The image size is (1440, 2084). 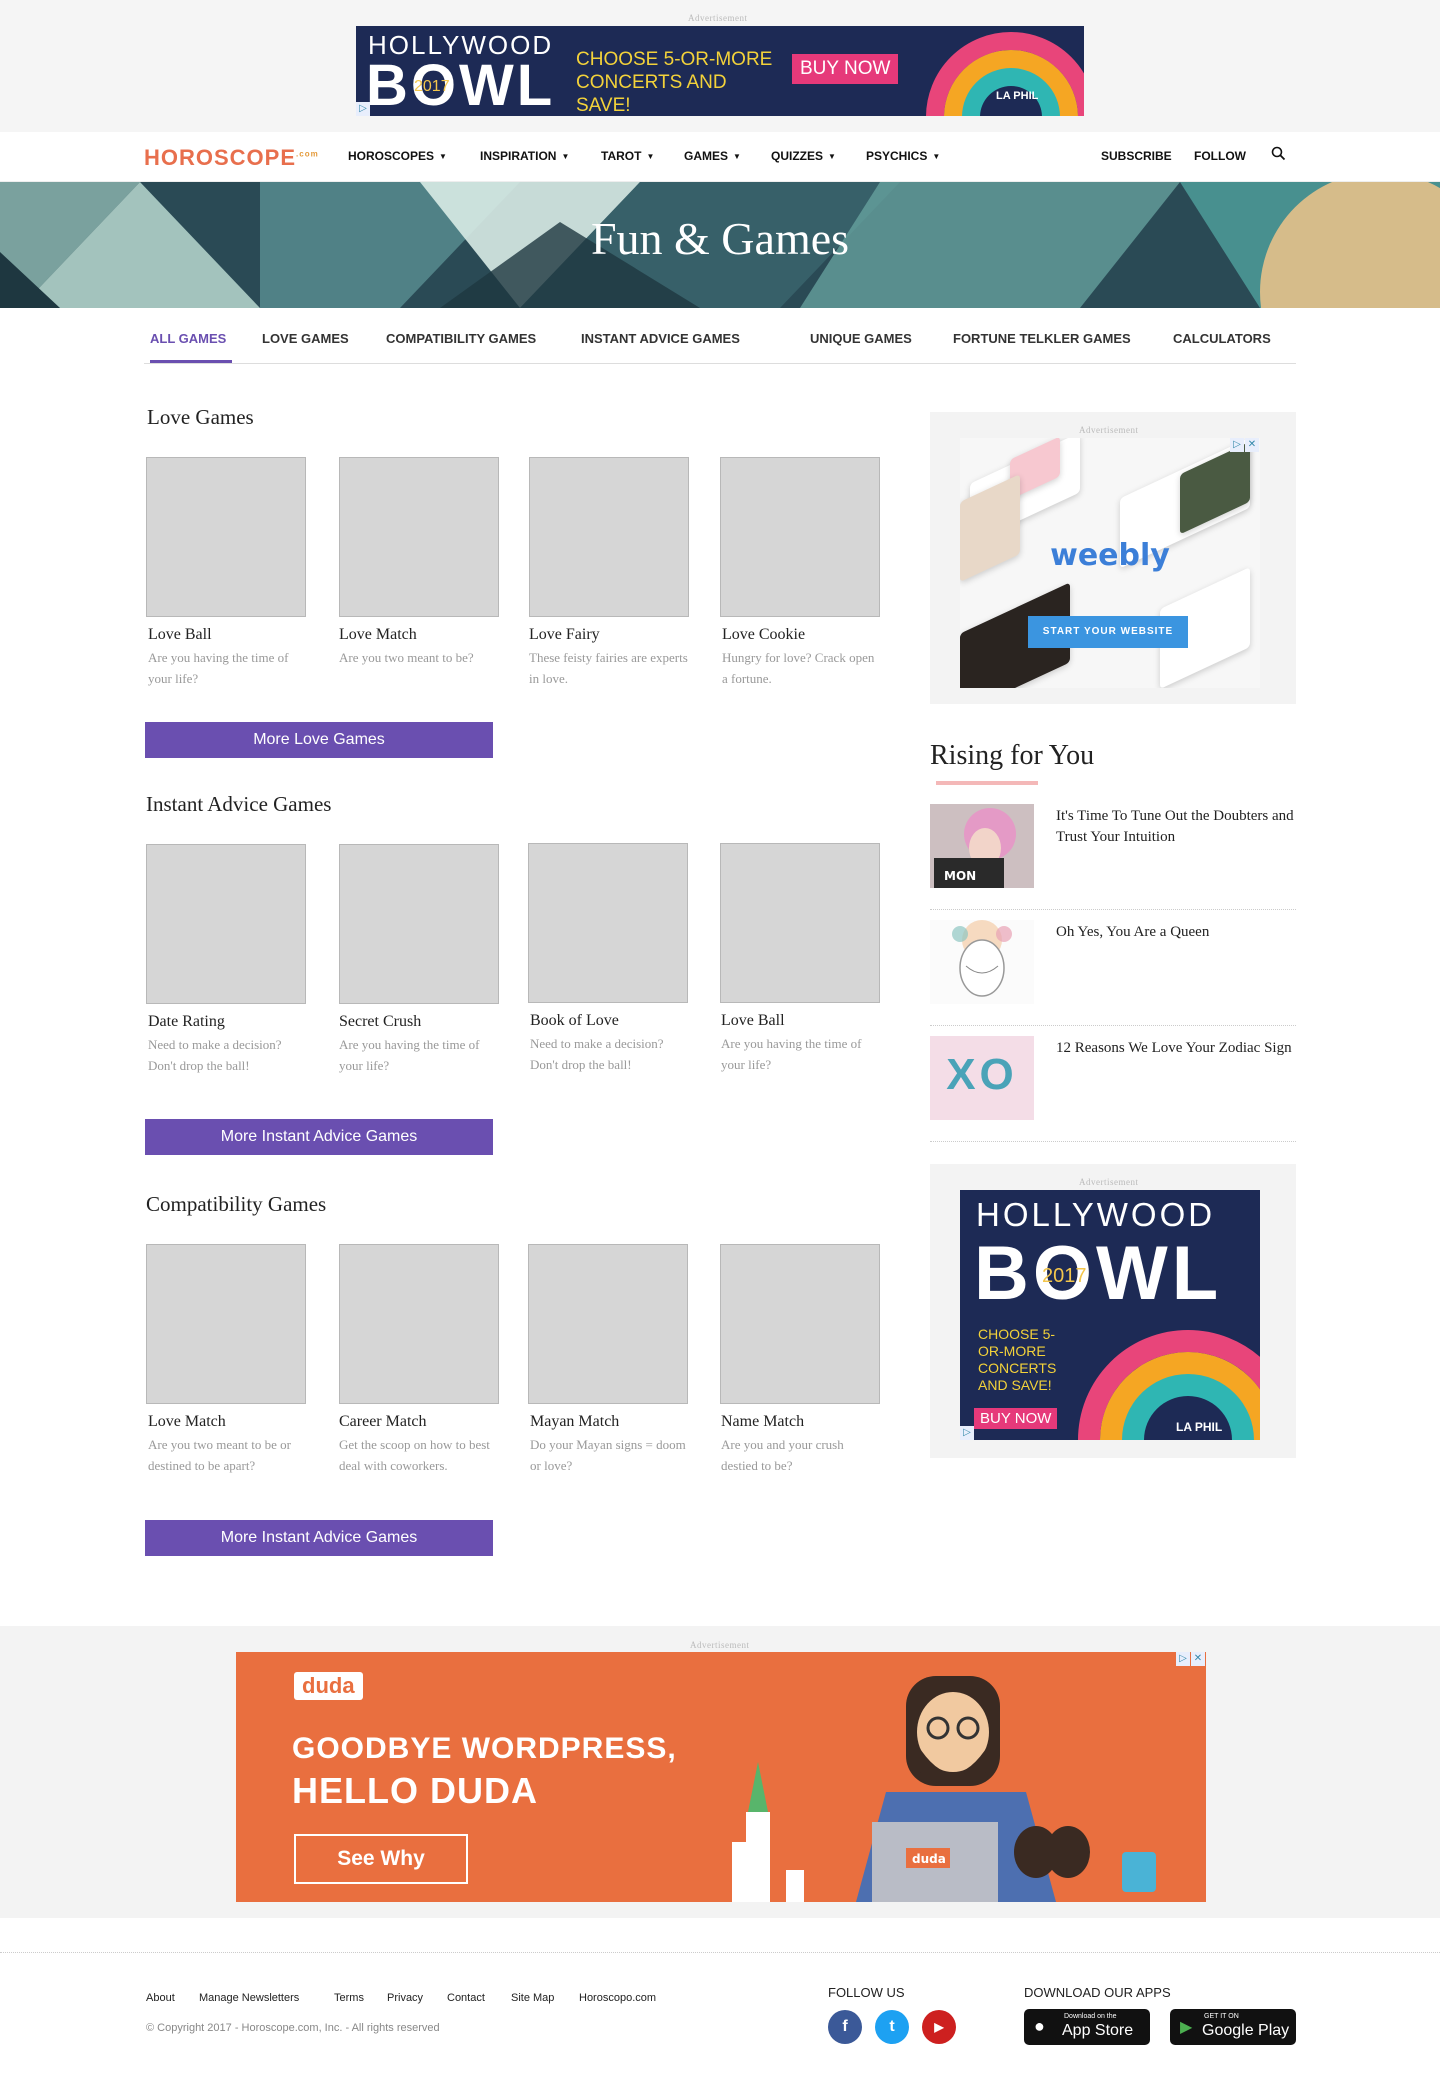 I want to click on tab-love-games: LOVE GAMES, so click(x=305, y=338).